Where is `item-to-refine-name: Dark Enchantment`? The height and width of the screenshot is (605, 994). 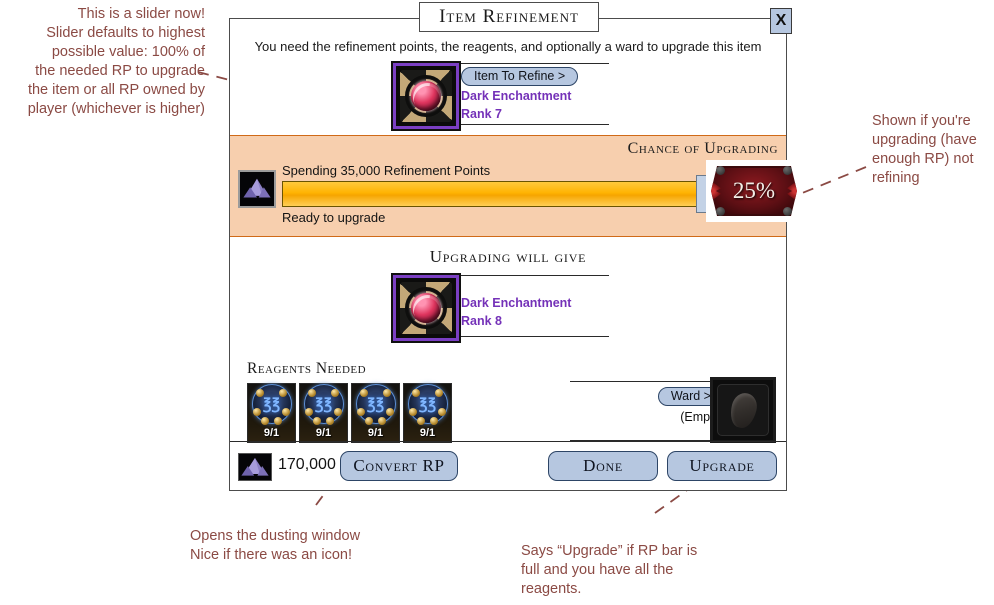
item-to-refine-name: Dark Enchantment is located at coordinates (516, 96).